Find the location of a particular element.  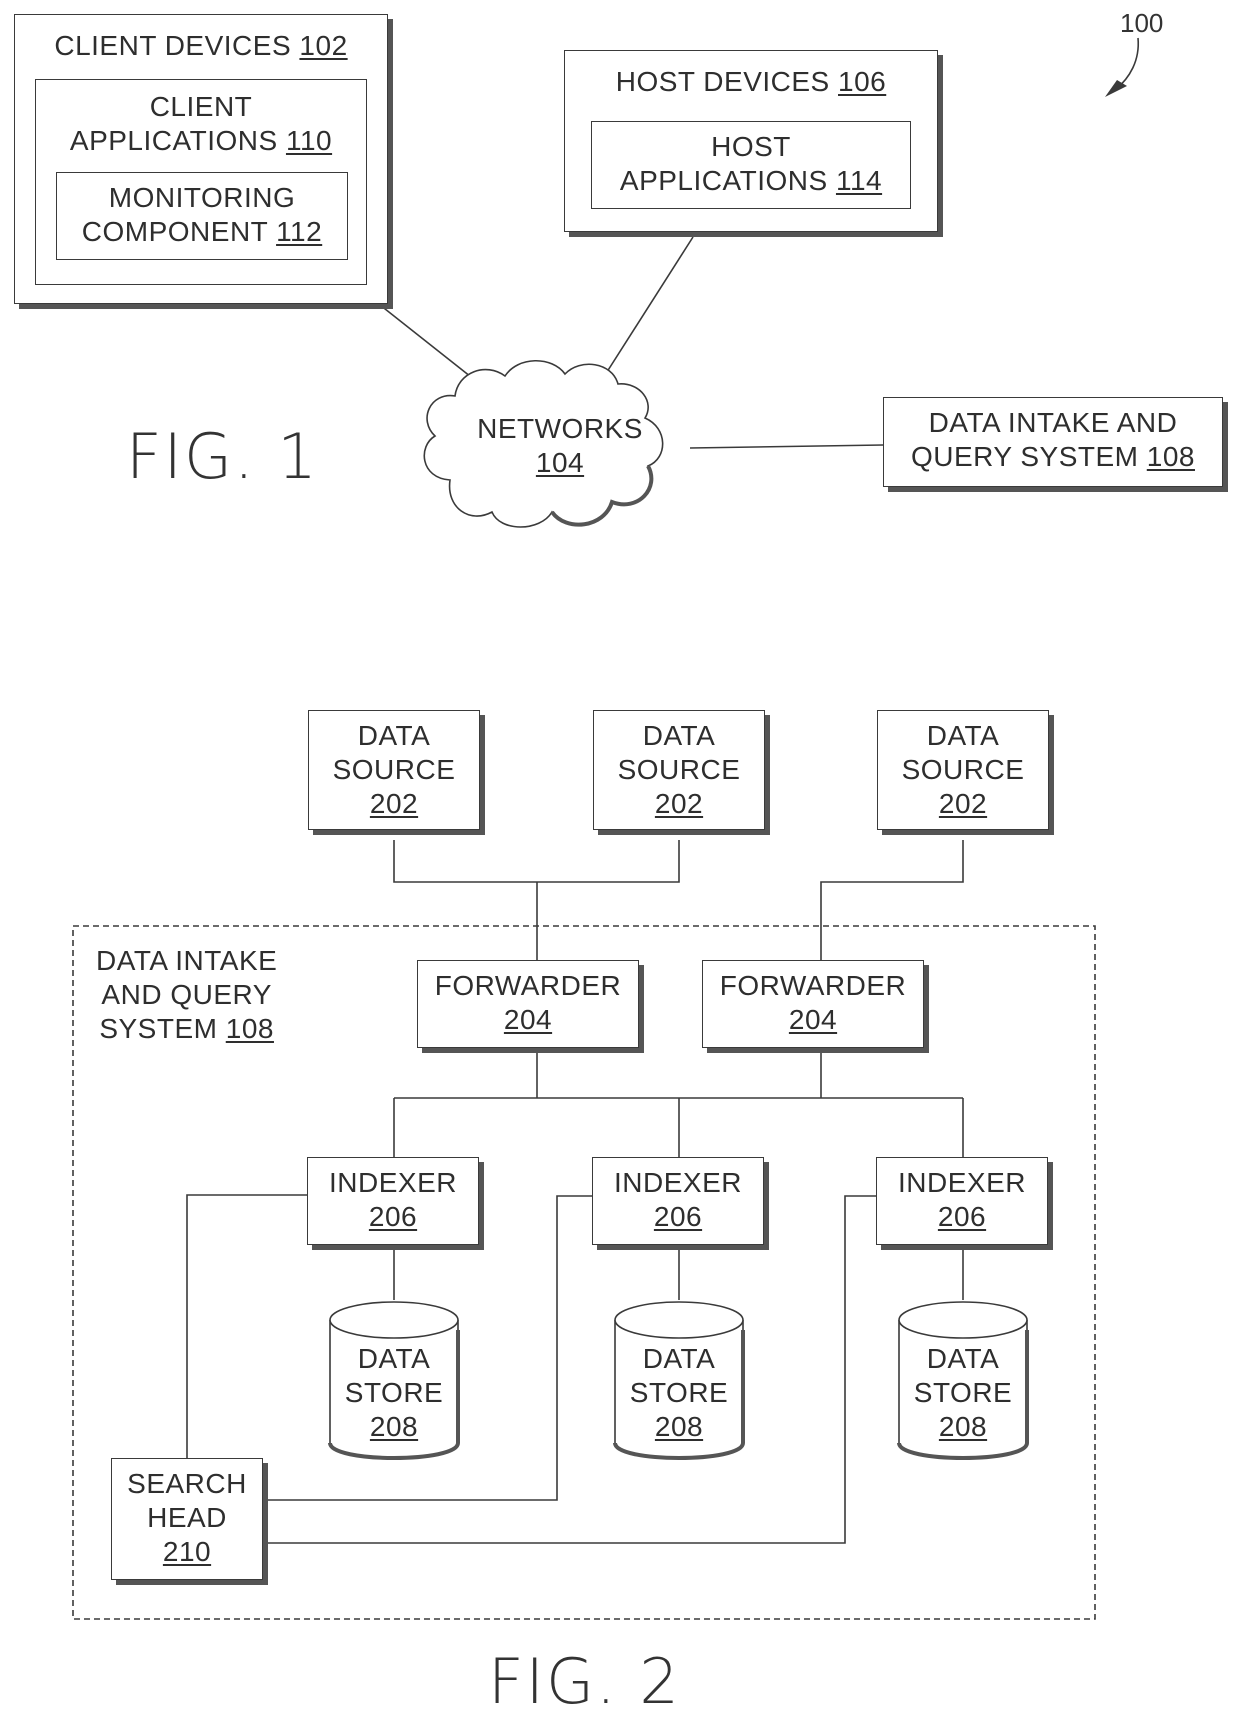

data-source-1-line1: DATA is located at coordinates (394, 735).